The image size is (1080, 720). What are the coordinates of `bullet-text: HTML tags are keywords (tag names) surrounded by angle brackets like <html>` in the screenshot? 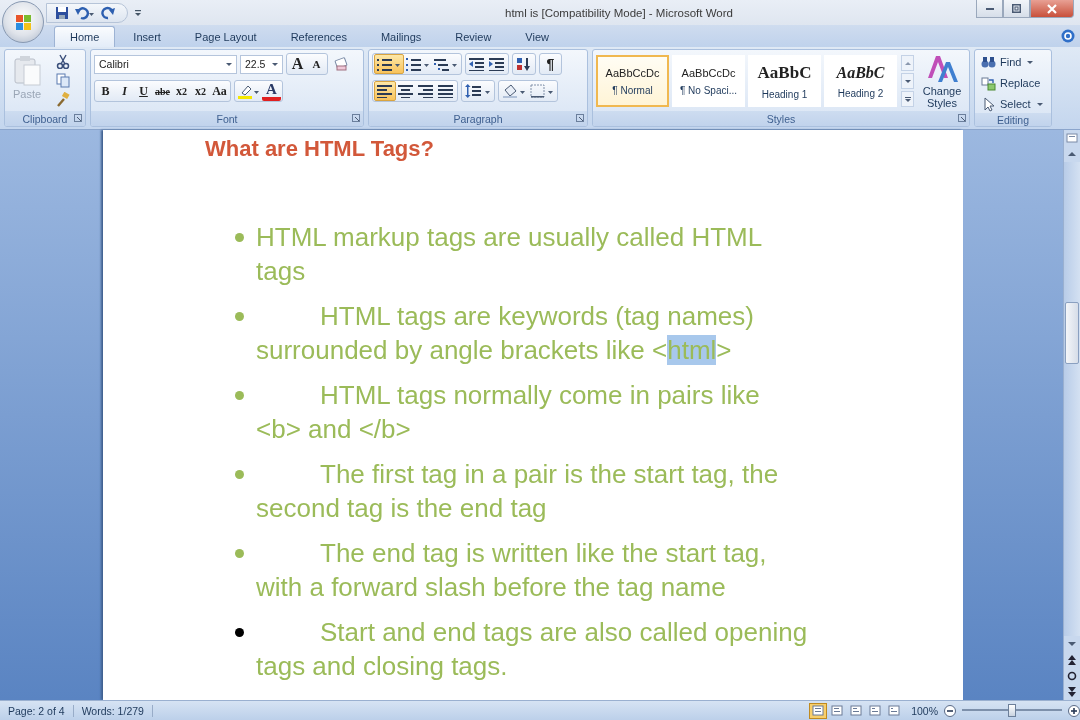 It's located at (505, 333).